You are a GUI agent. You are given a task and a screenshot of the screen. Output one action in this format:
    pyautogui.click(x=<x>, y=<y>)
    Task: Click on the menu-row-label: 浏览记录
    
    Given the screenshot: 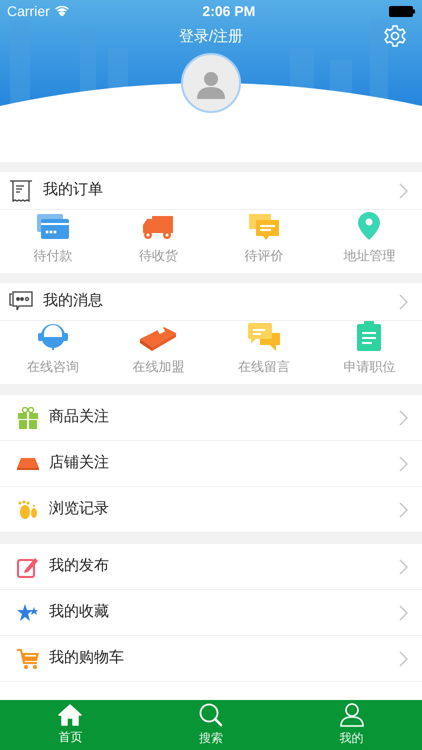 What is the action you would take?
    pyautogui.click(x=79, y=509)
    